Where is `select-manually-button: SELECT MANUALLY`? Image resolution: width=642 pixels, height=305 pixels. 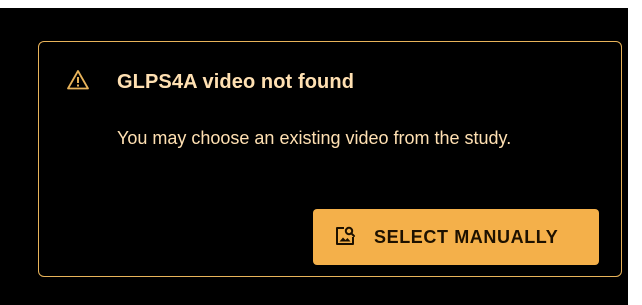 select-manually-button: SELECT MANUALLY is located at coordinates (456, 237).